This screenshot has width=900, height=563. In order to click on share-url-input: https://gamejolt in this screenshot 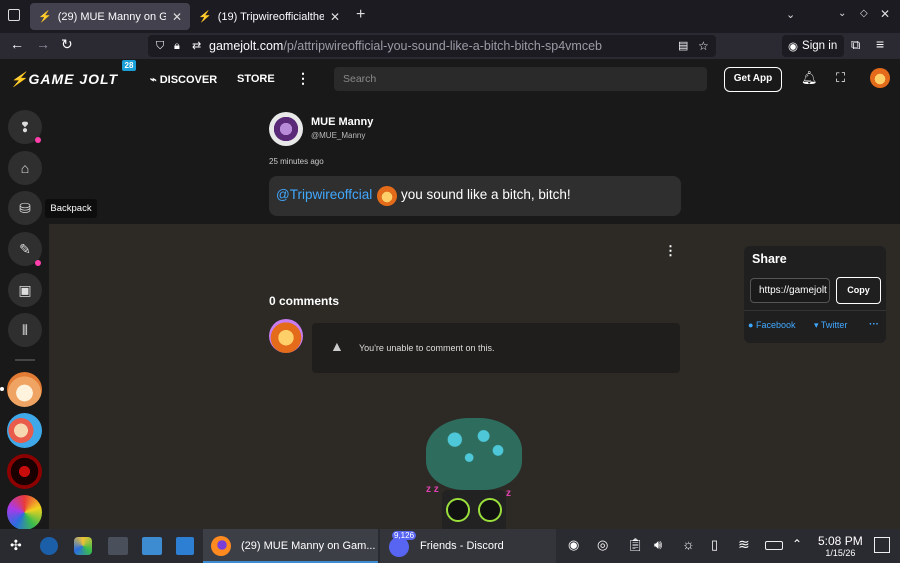, I will do `click(790, 290)`.